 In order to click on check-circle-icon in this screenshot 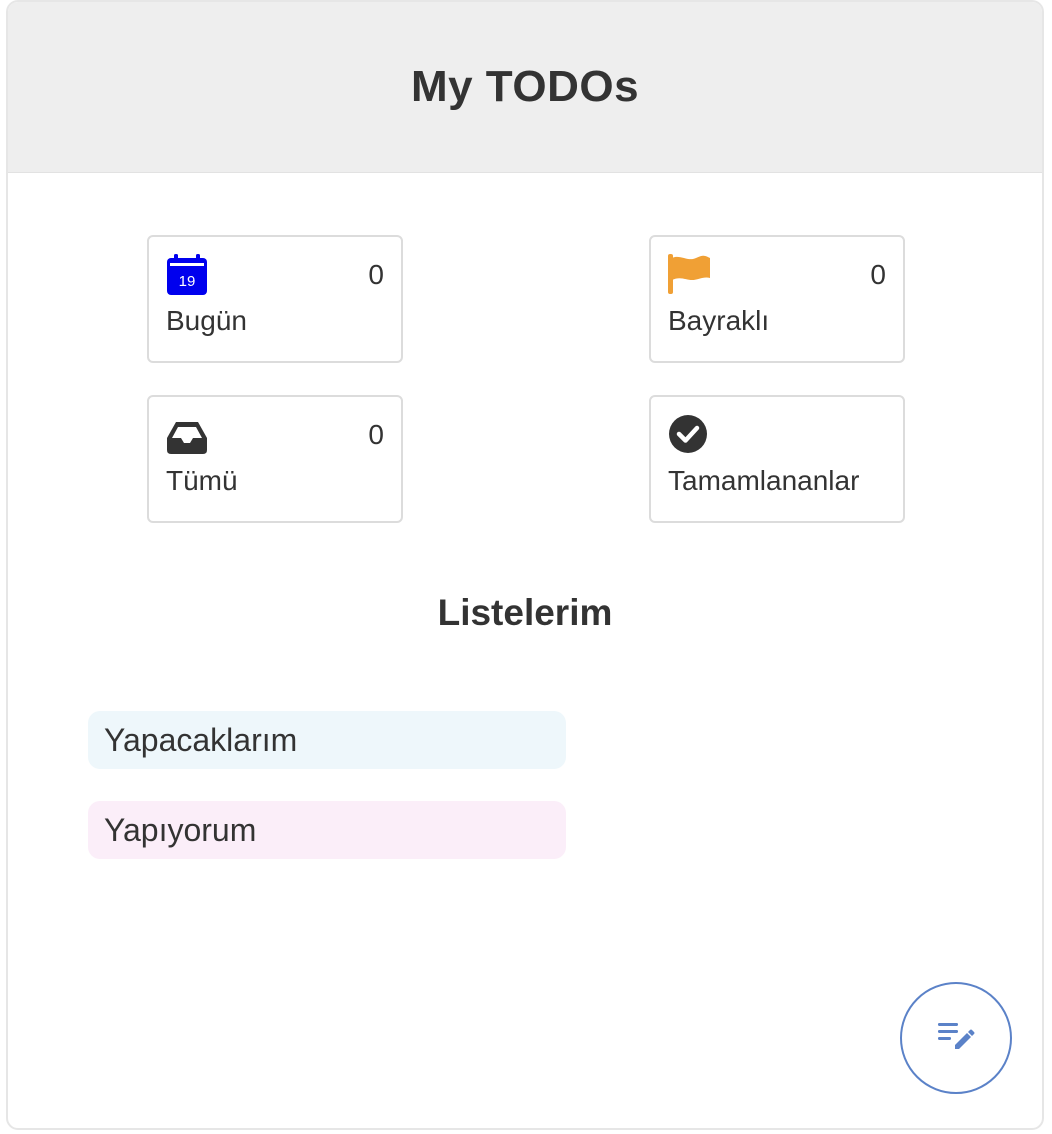, I will do `click(689, 435)`.